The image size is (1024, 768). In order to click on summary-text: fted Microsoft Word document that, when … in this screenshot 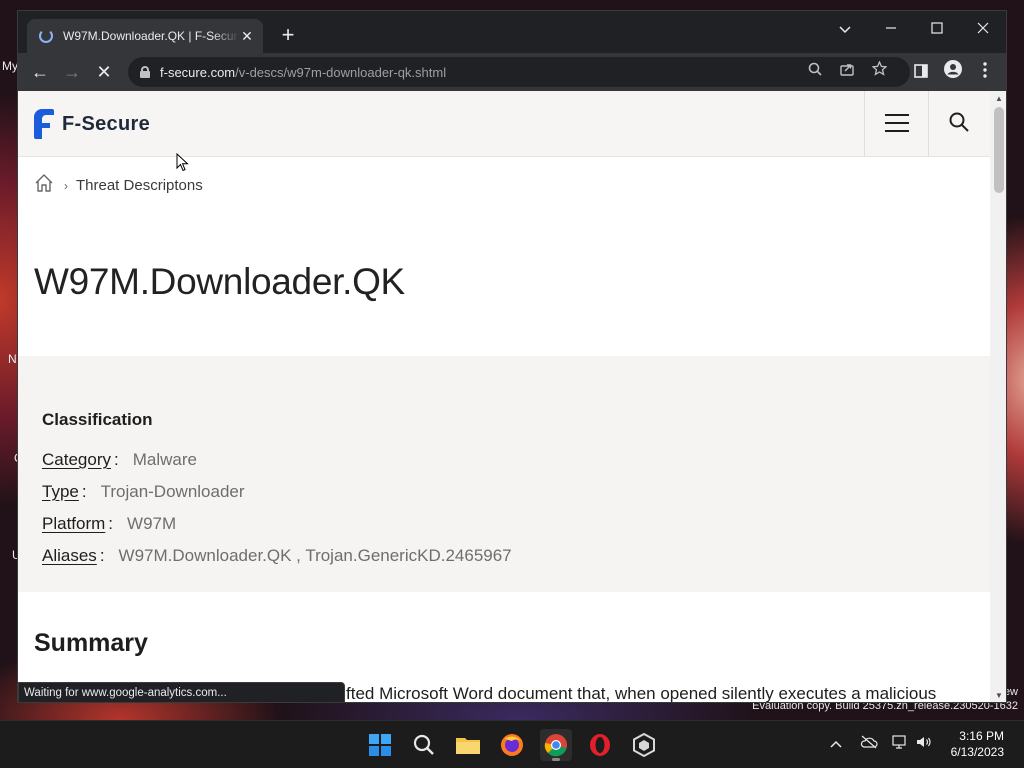, I will do `click(641, 693)`.